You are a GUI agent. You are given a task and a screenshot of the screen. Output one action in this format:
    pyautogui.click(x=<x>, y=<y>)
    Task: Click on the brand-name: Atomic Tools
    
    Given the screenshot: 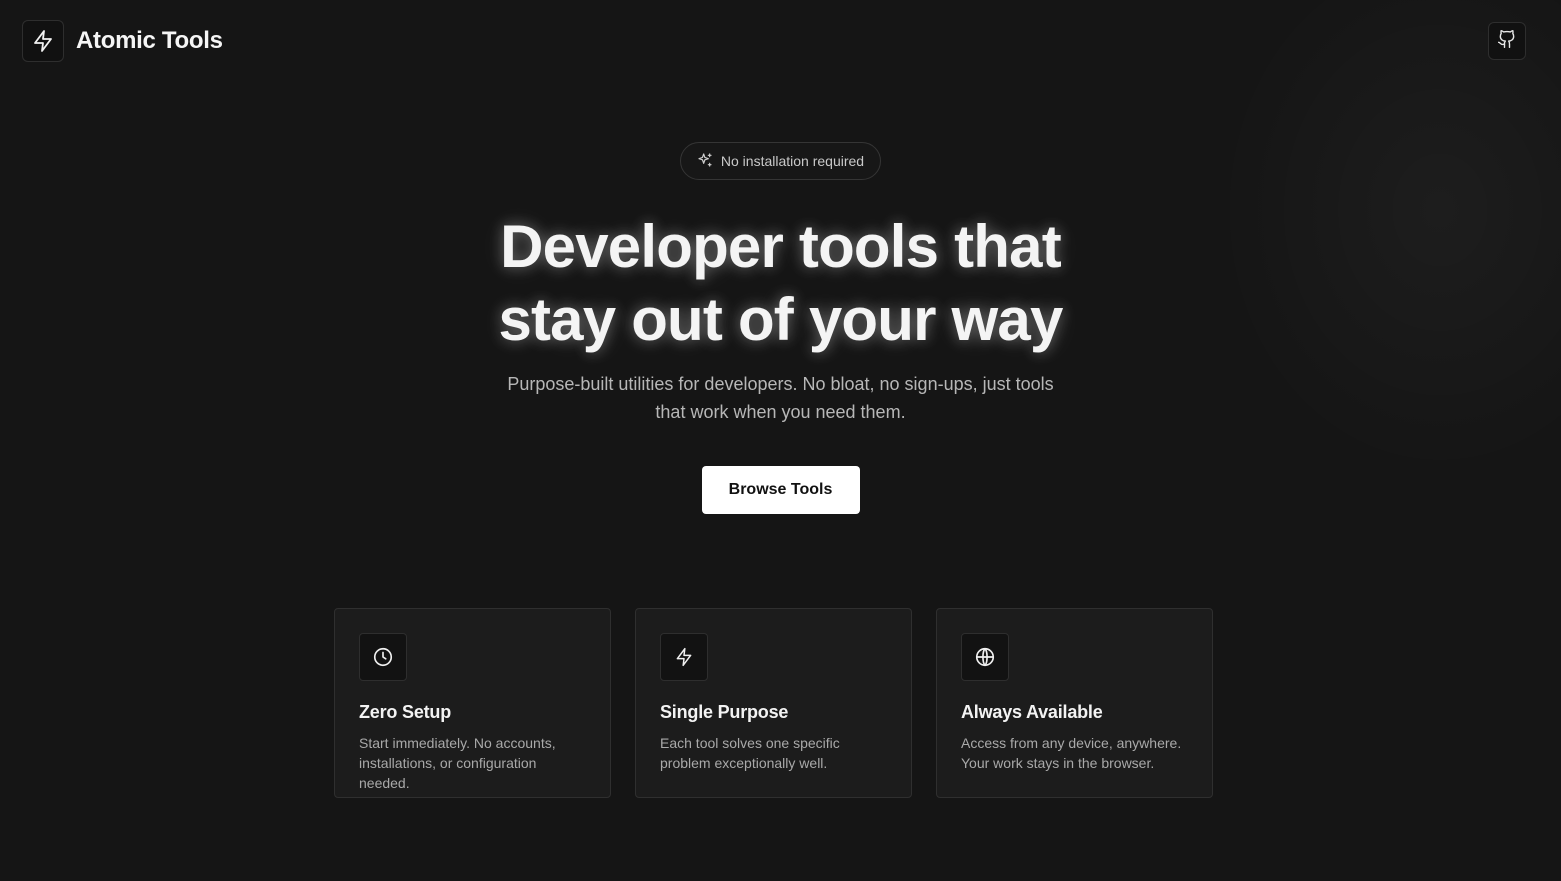 What is the action you would take?
    pyautogui.click(x=149, y=40)
    